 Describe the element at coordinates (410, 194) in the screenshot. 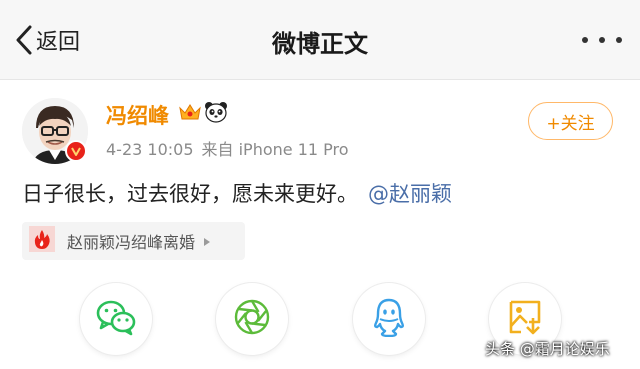

I see `mention-link: @赵丽颖` at that location.